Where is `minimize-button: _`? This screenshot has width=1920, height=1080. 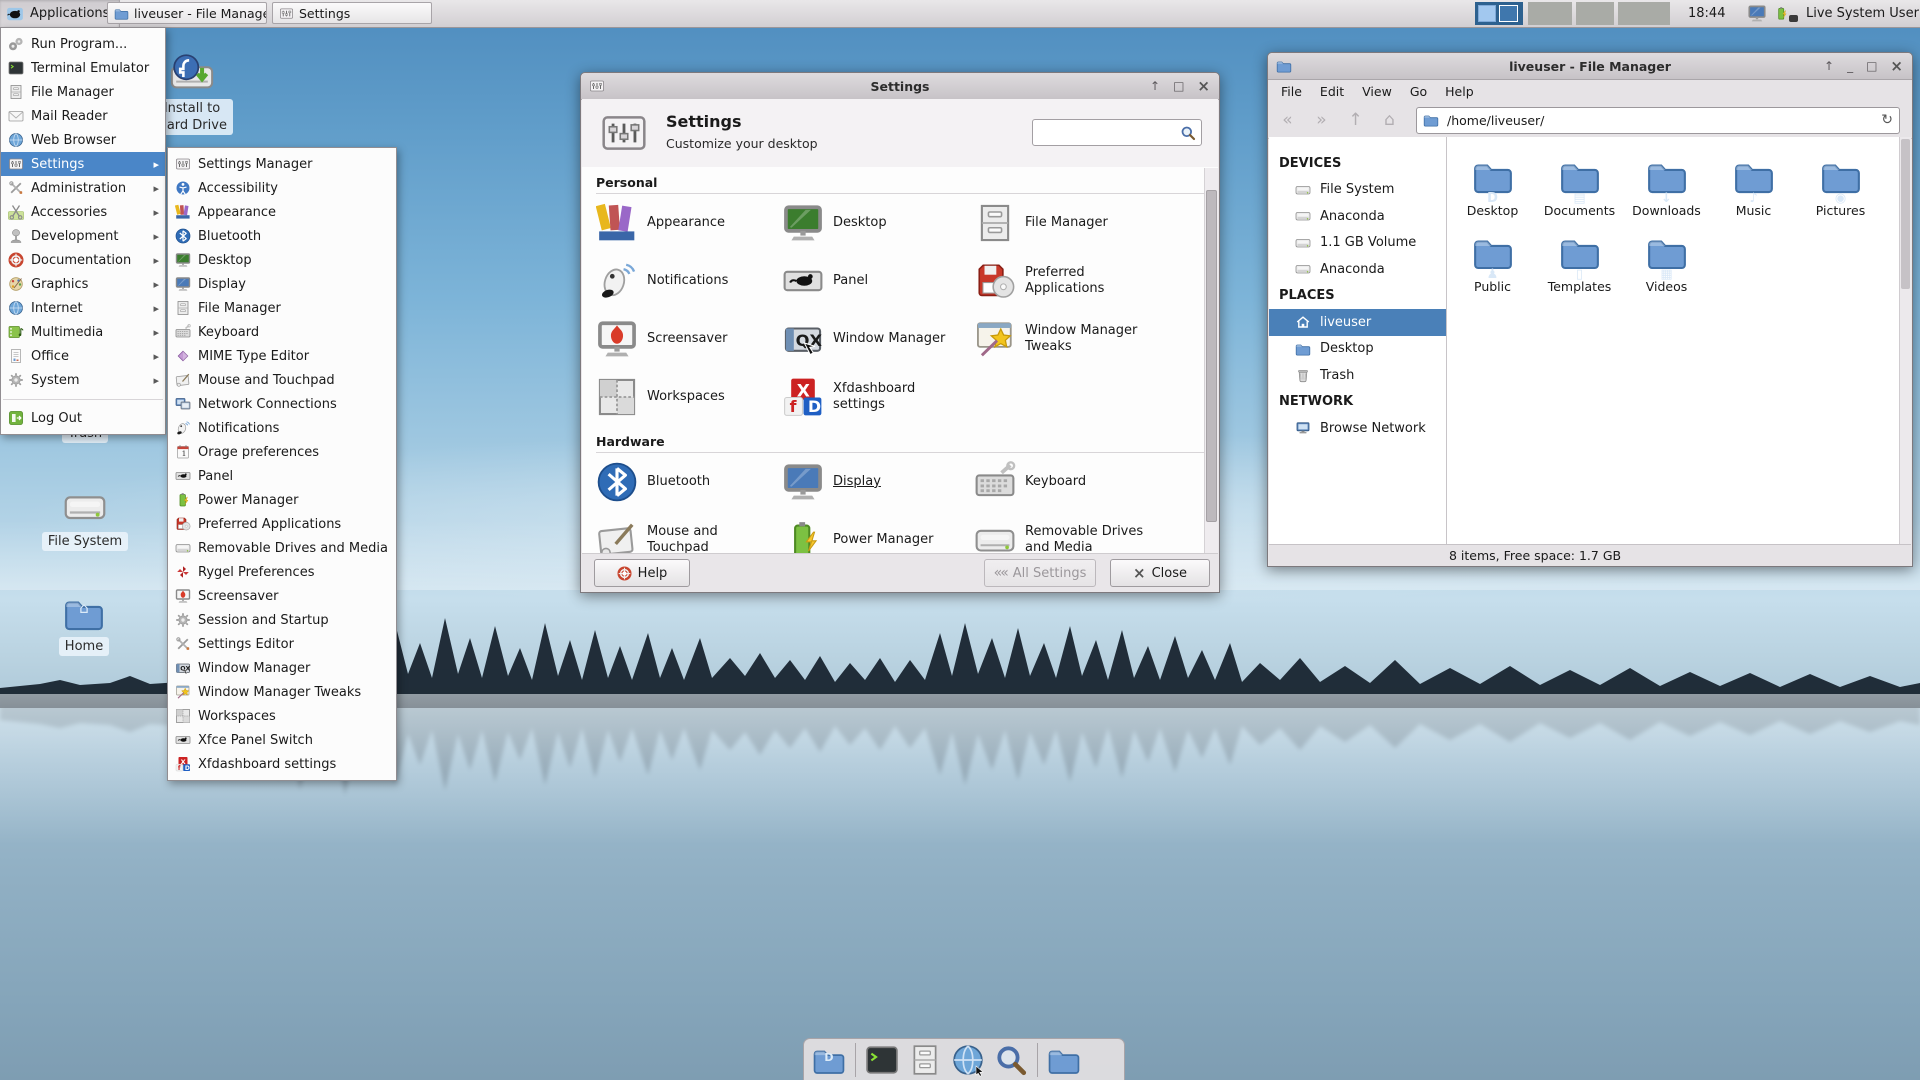
minimize-button: _ is located at coordinates (1850, 66).